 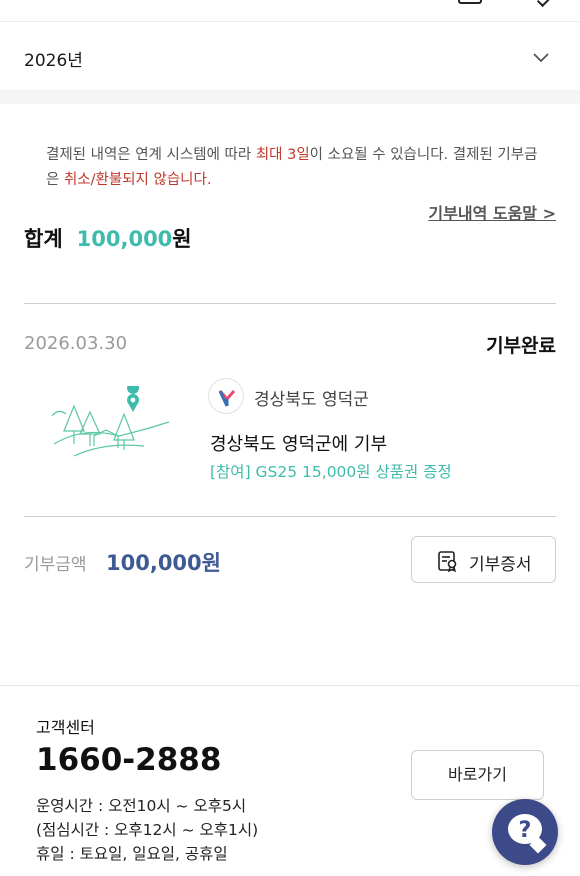 I want to click on total-summary: 합계 100,000원, so click(x=108, y=238).